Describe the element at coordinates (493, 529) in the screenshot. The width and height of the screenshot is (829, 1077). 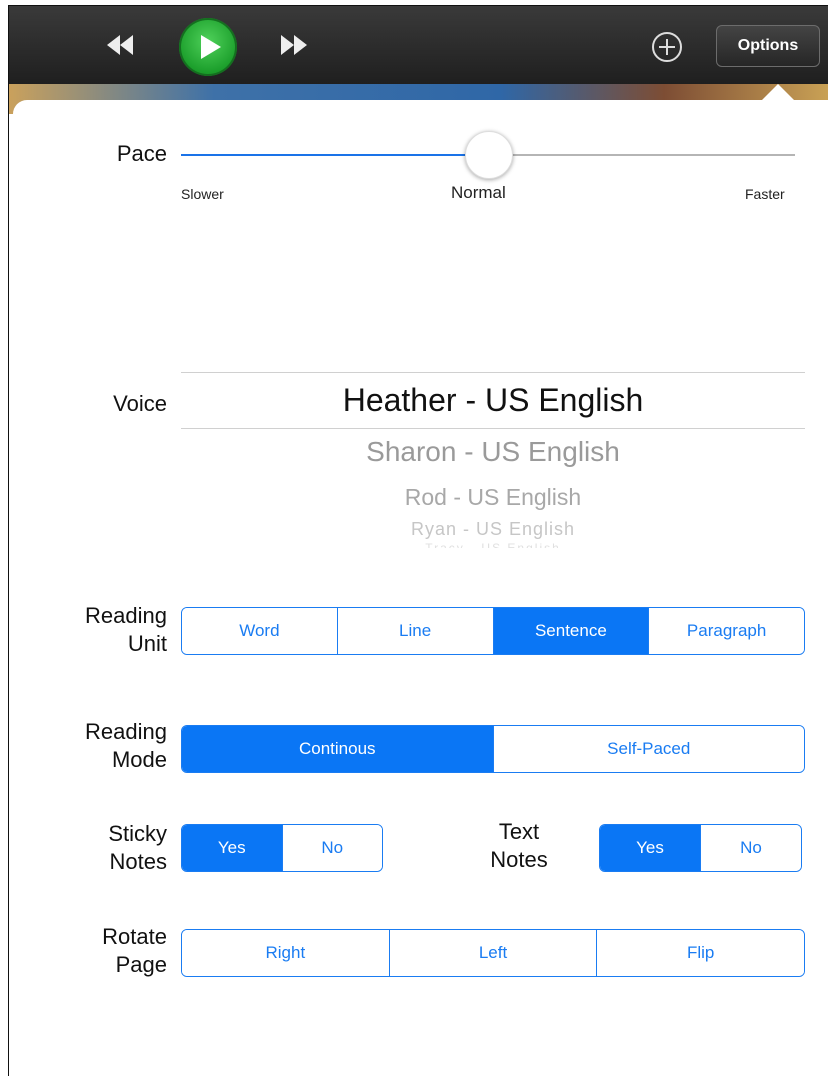
I see `voice-picker-option: Ryan - US English` at that location.